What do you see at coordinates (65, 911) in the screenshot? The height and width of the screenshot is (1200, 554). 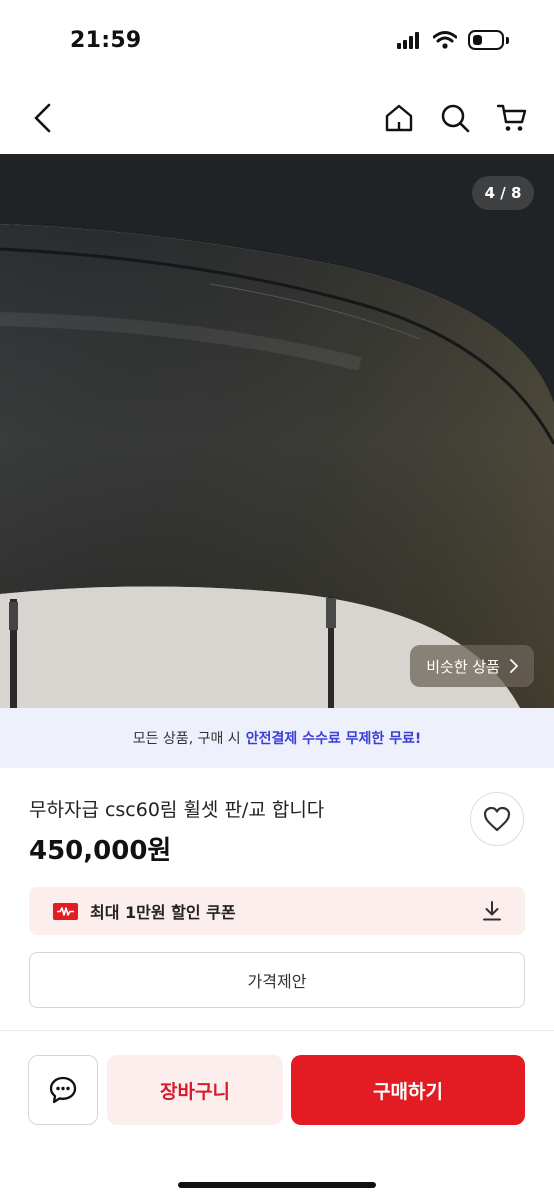 I see `coupon-brand-icon` at bounding box center [65, 911].